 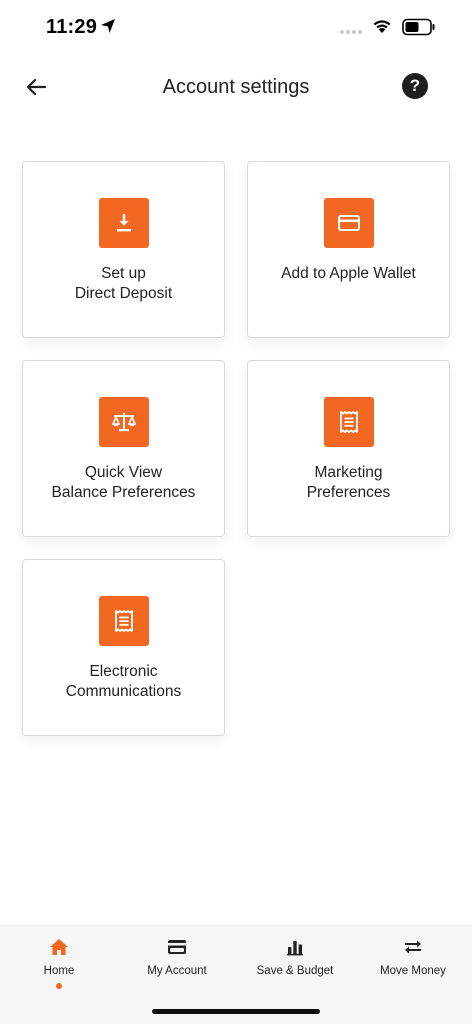 I want to click on tile-label: Set up Direct Deposit, so click(x=123, y=283).